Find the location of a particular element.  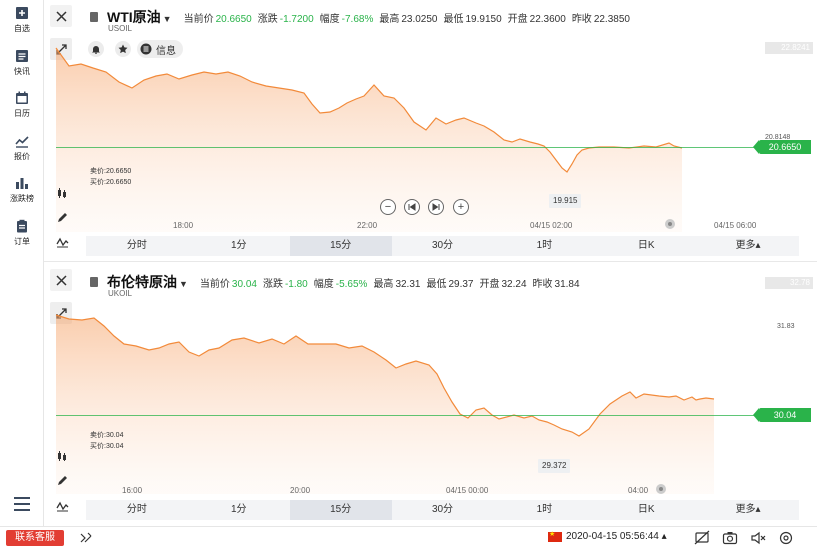

nav-item-quotes: 报价 is located at coordinates (22, 148).